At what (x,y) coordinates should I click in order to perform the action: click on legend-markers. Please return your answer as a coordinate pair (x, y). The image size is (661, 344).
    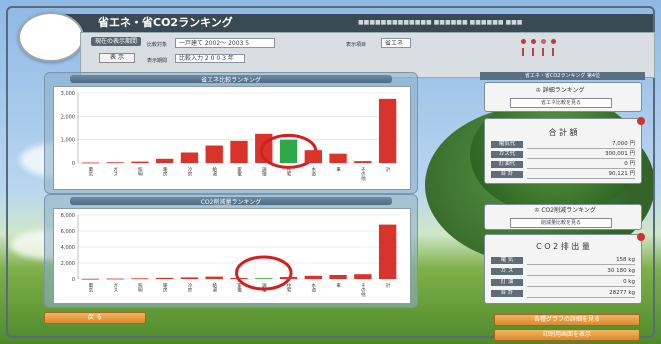
    Looking at the image, I should click on (551, 52).